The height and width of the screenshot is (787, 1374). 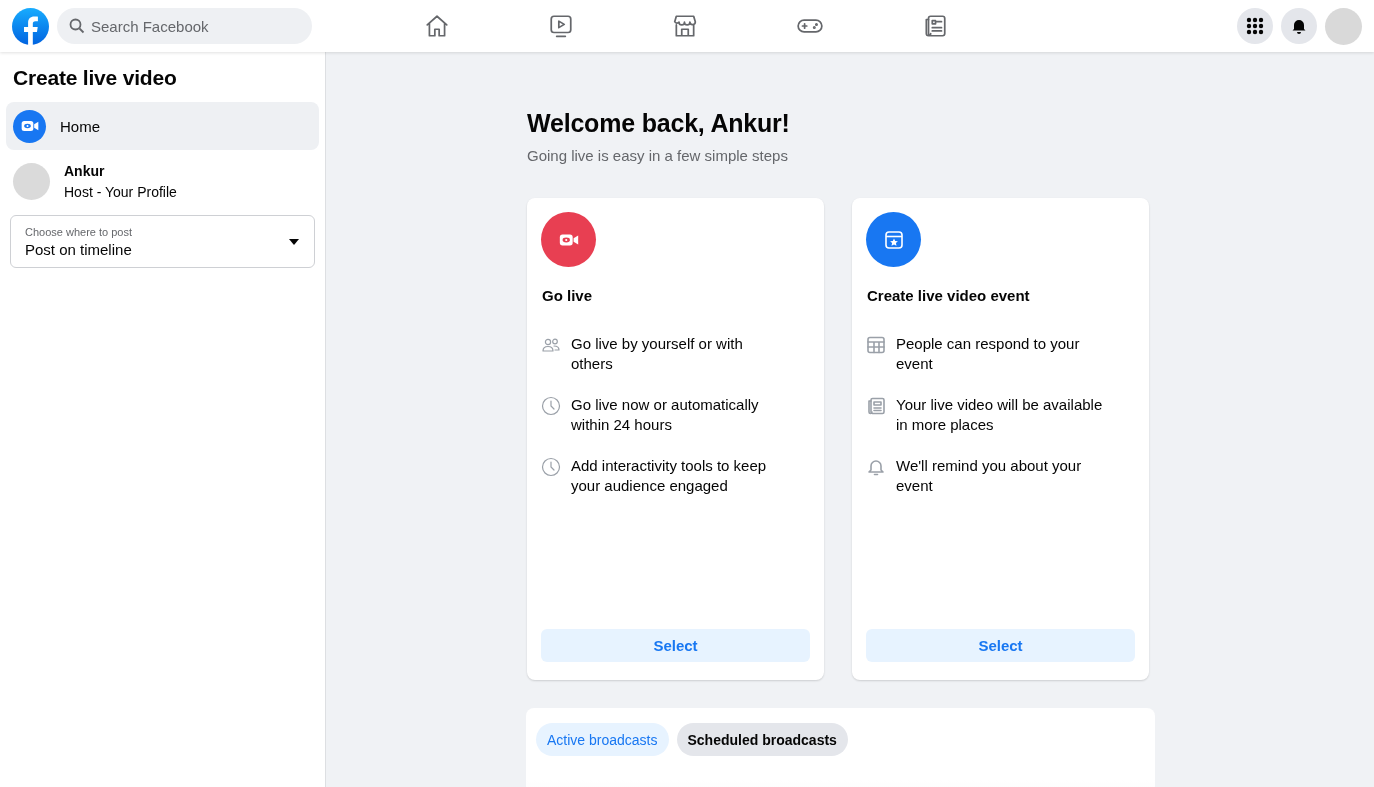 I want to click on store-icon, so click(x=685, y=26).